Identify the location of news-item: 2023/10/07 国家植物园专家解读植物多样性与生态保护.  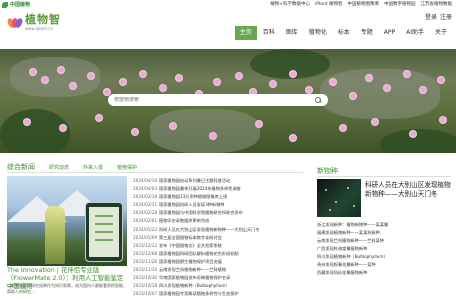
(219, 294).